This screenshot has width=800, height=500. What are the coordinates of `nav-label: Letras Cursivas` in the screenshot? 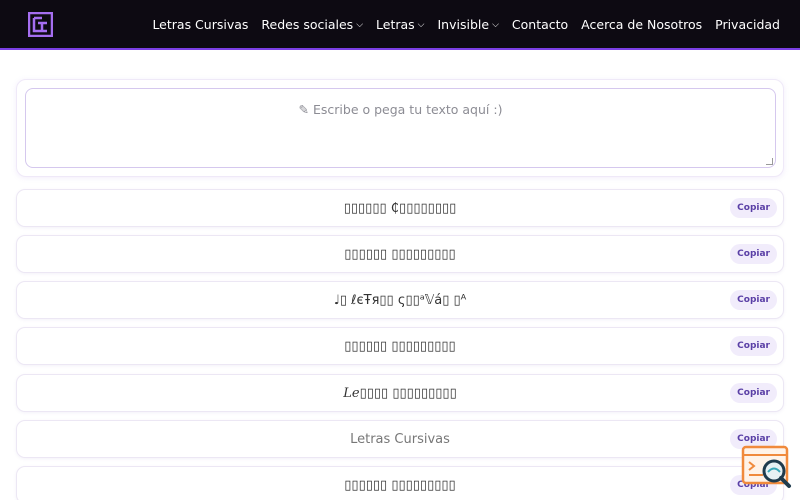 It's located at (200, 24).